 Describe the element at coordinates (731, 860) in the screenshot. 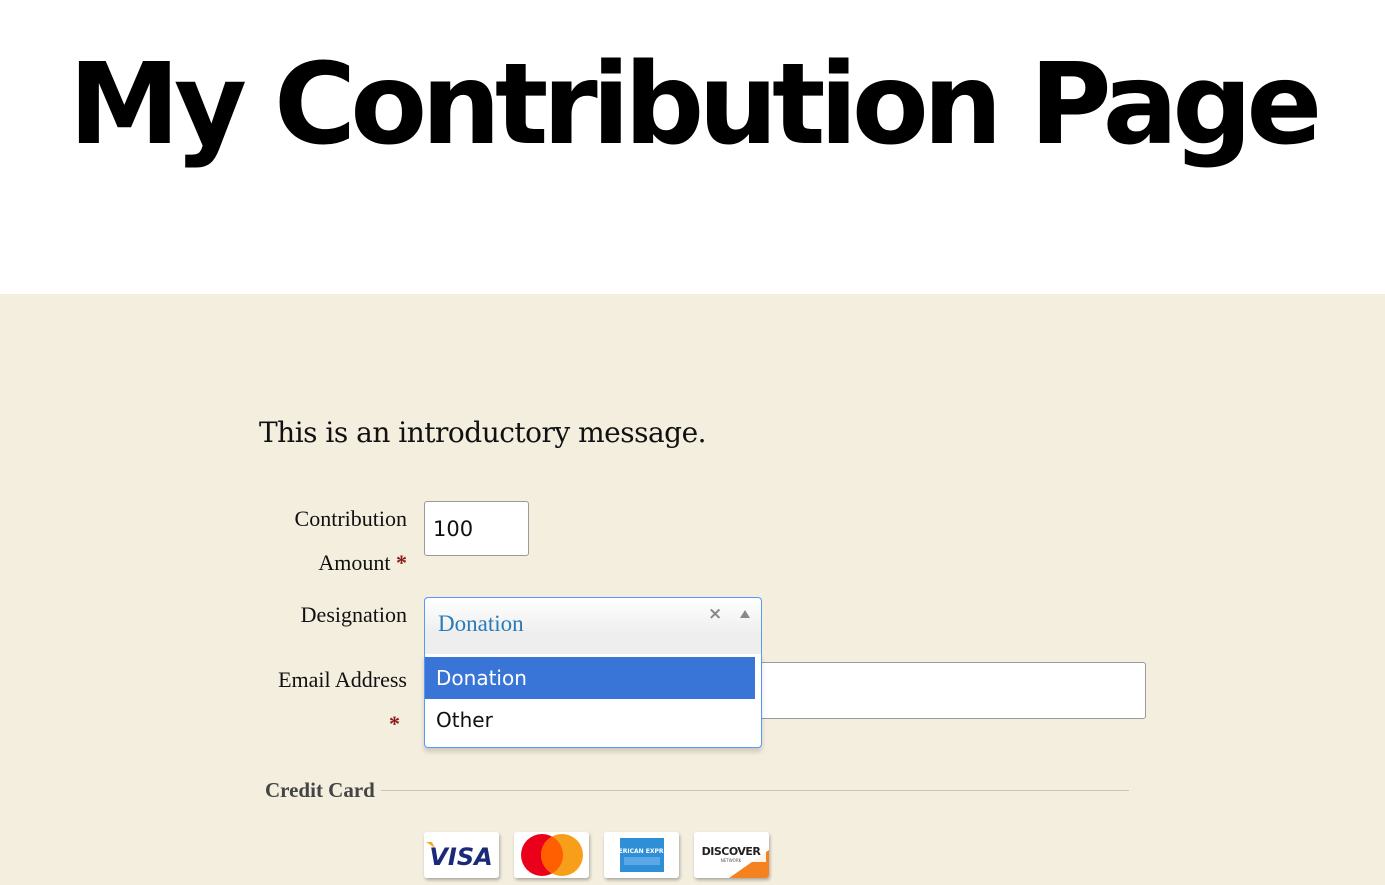

I see `discover-card-subtext: NETWORK` at that location.